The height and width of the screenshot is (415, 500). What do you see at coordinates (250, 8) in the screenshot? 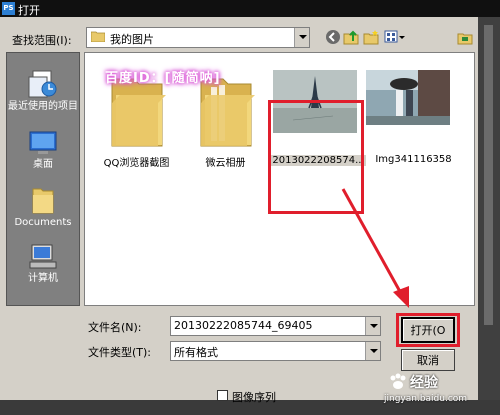
I see `title-bar: PS 打开` at bounding box center [250, 8].